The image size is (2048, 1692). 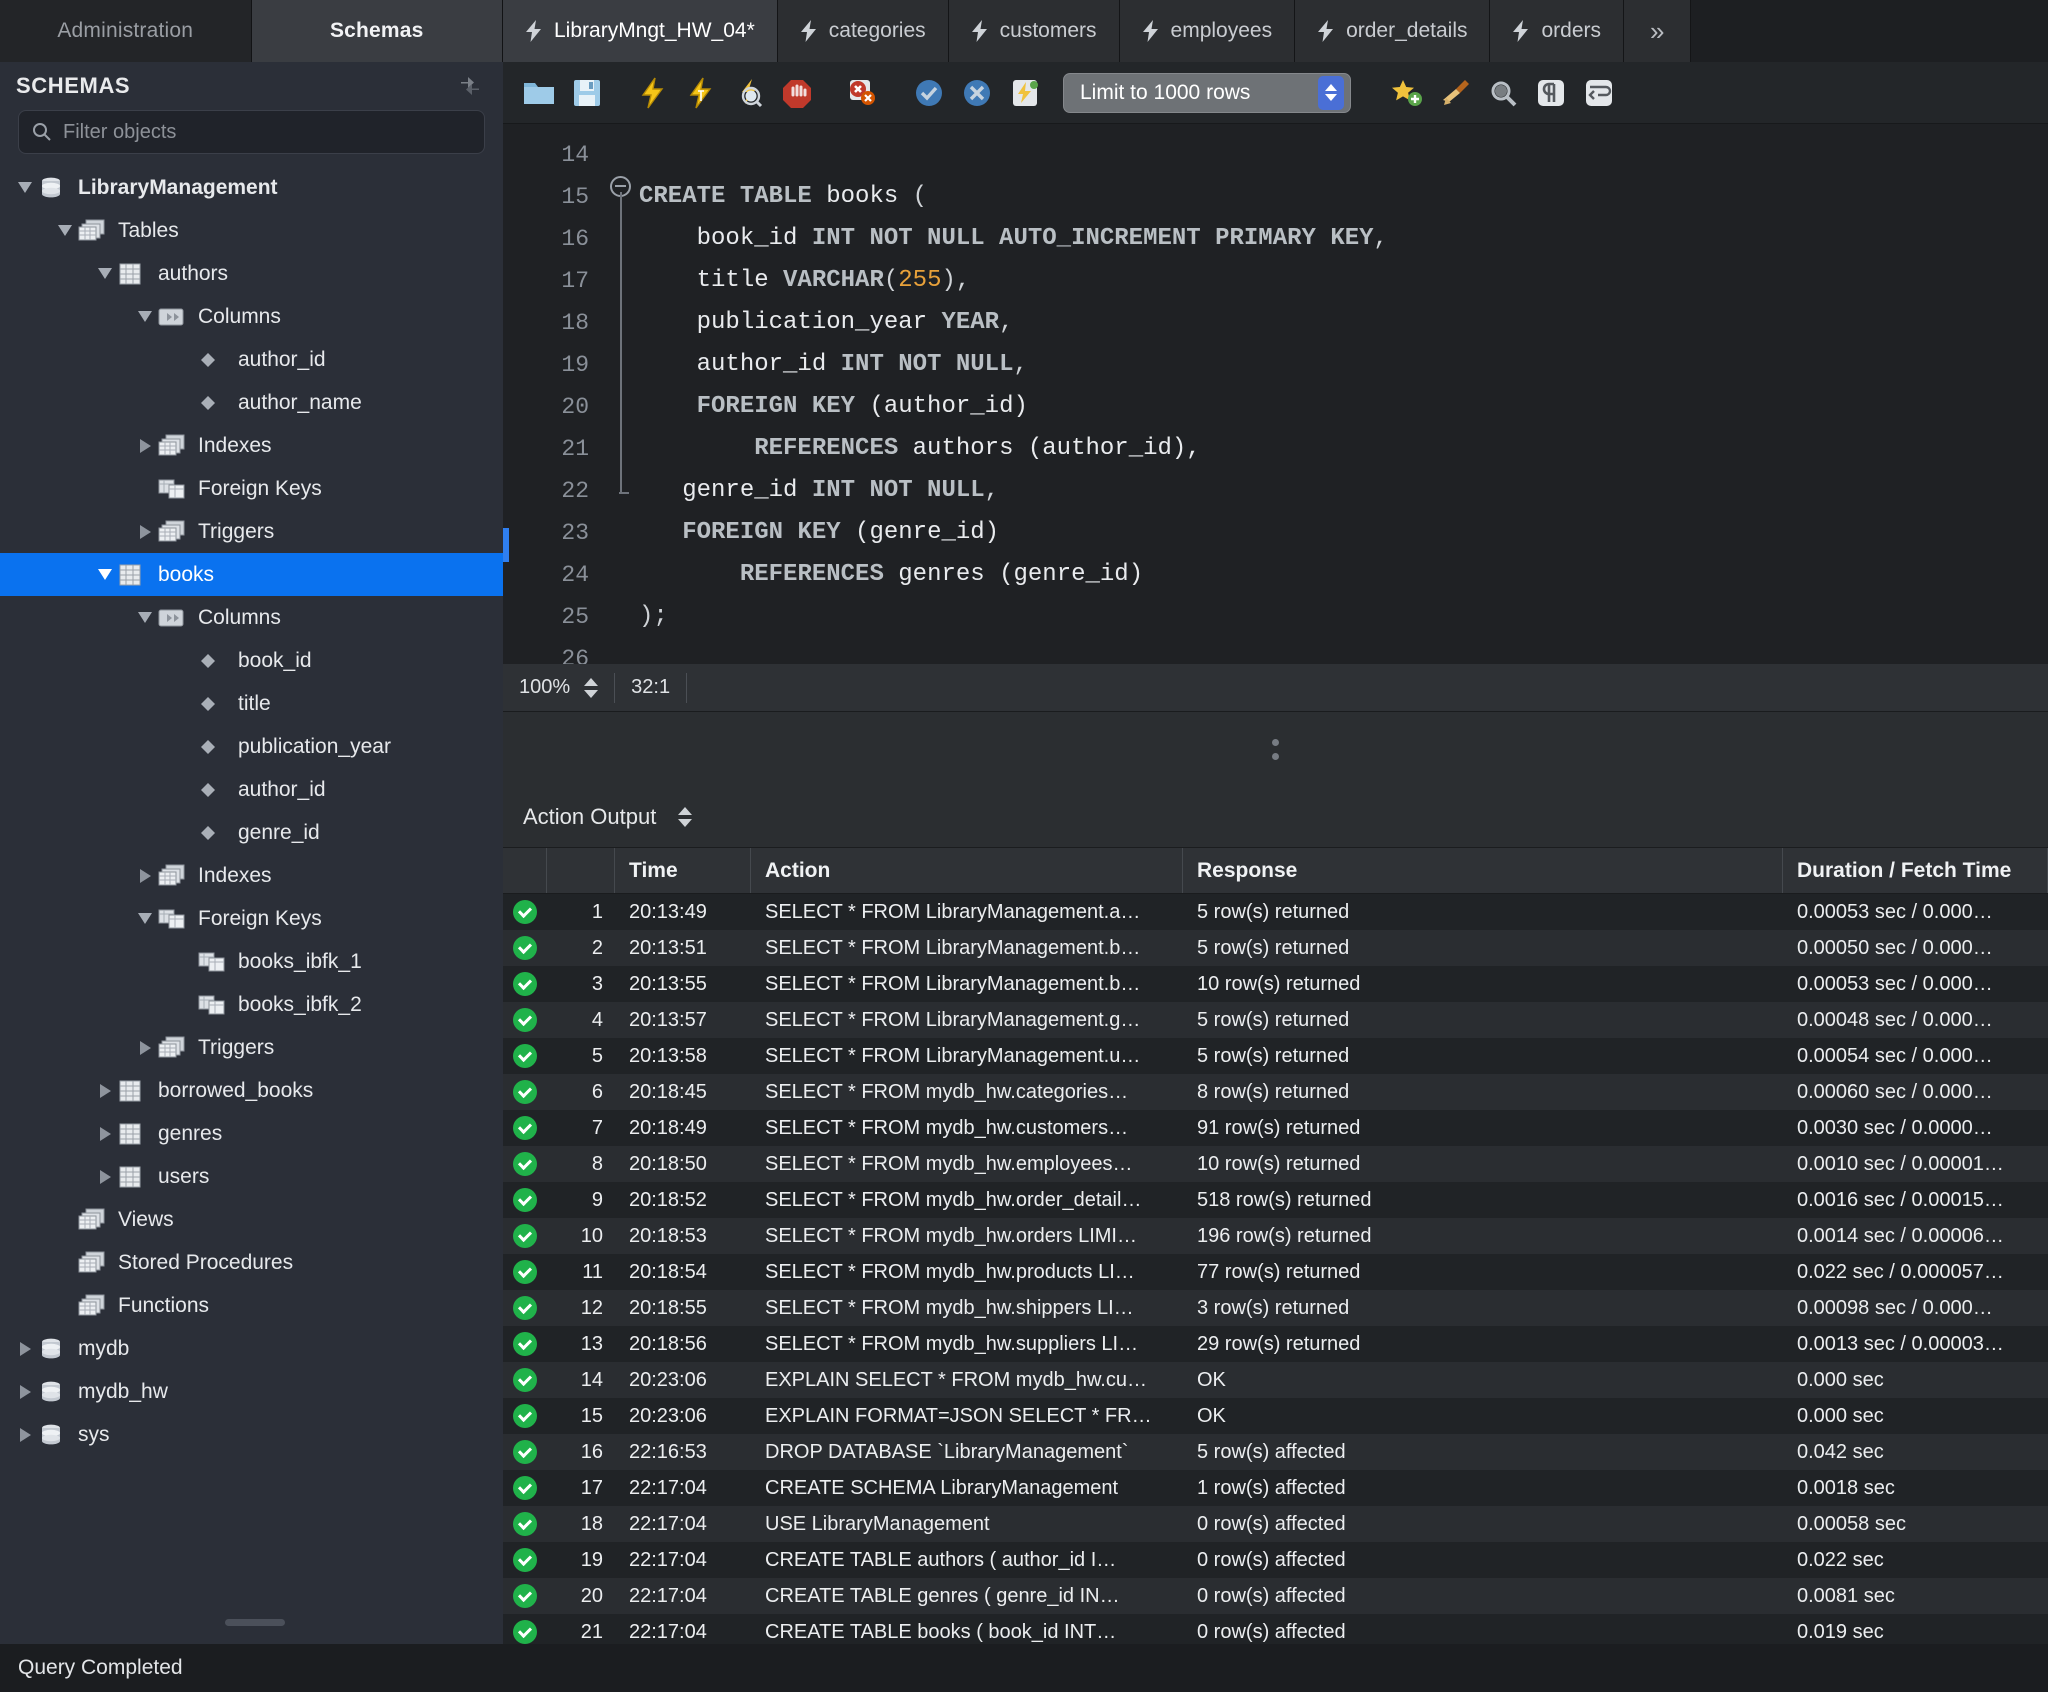 I want to click on panel-splitter, so click(x=1275, y=749).